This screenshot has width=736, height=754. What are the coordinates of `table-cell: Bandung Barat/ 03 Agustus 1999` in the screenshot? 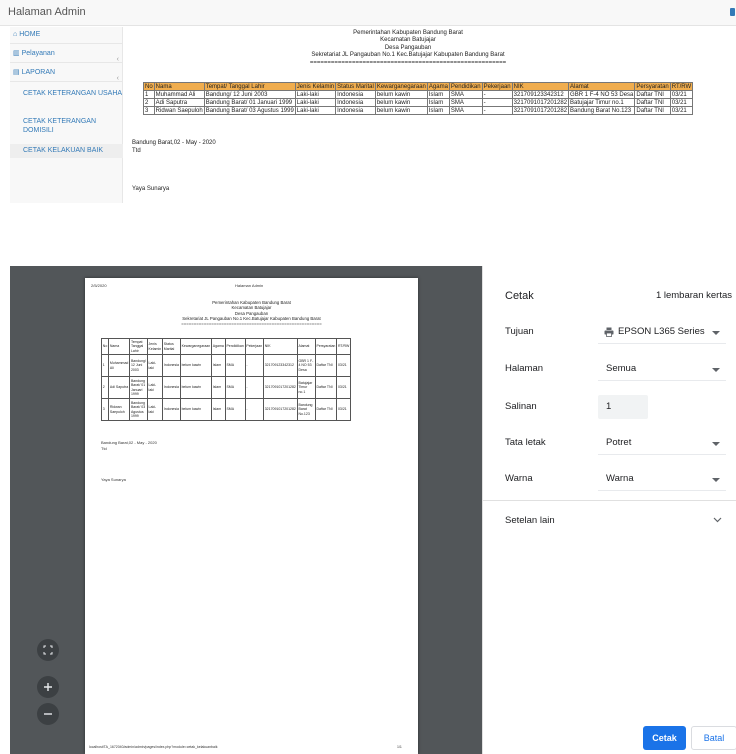 It's located at (249, 110).